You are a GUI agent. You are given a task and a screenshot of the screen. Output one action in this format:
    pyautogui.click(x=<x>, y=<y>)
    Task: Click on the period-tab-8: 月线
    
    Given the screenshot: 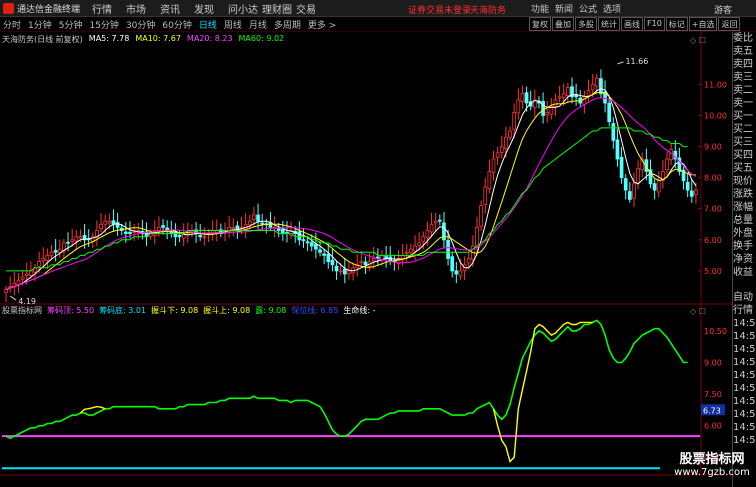 What is the action you would take?
    pyautogui.click(x=258, y=24)
    